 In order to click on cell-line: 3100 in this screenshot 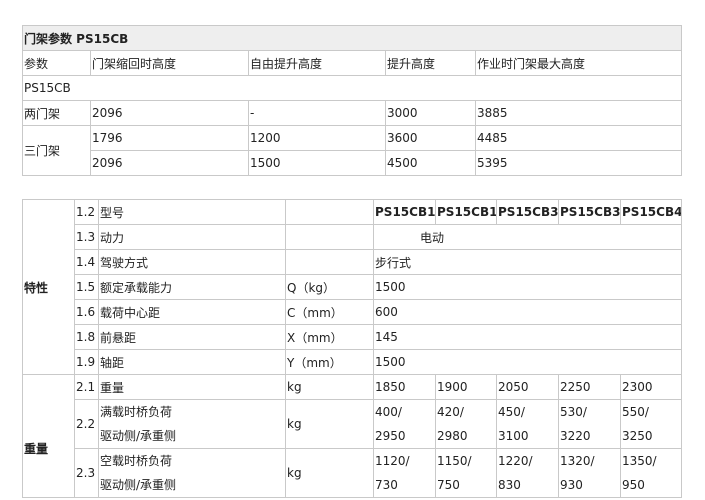, I will do `click(513, 436)`.